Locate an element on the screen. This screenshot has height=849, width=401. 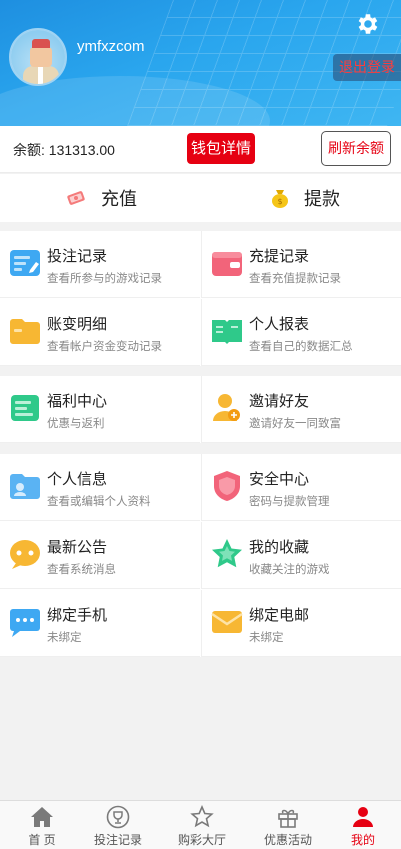
bottom-navigation: 首 页 投注记录 购彩大厅 优惠活动 我的 is located at coordinates (200, 824).